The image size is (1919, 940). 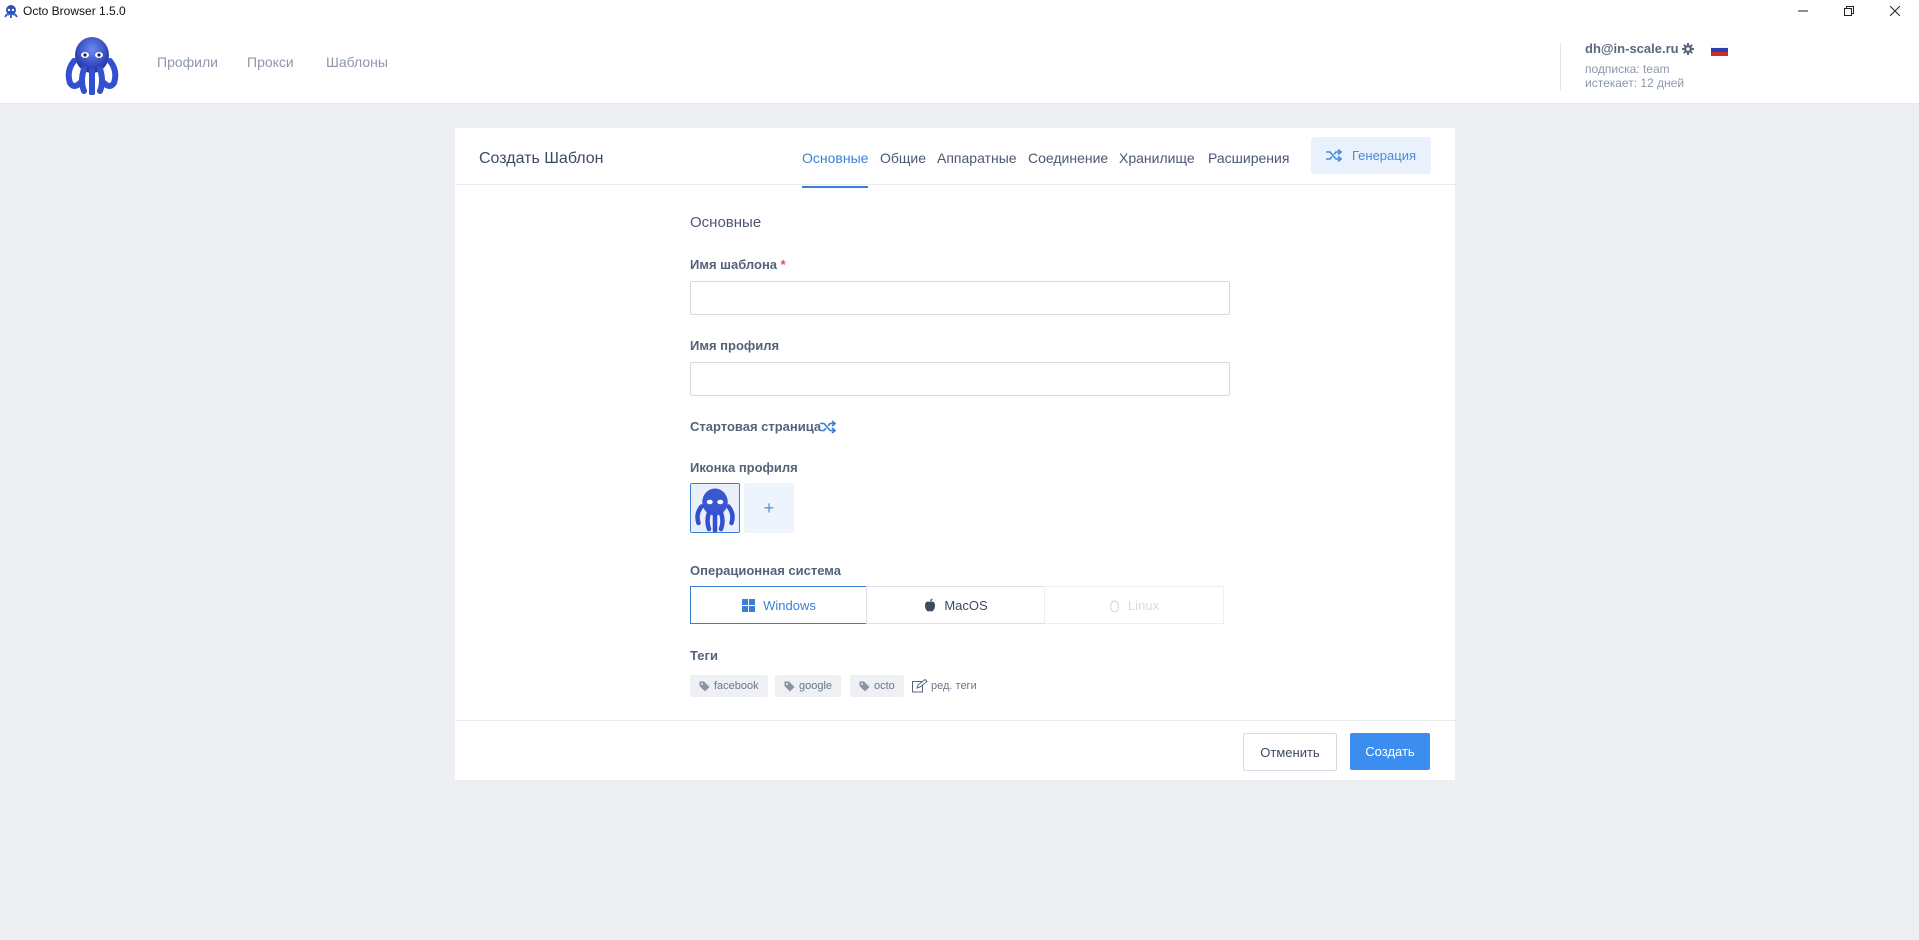 I want to click on tag-facebook: facebook, so click(x=729, y=686).